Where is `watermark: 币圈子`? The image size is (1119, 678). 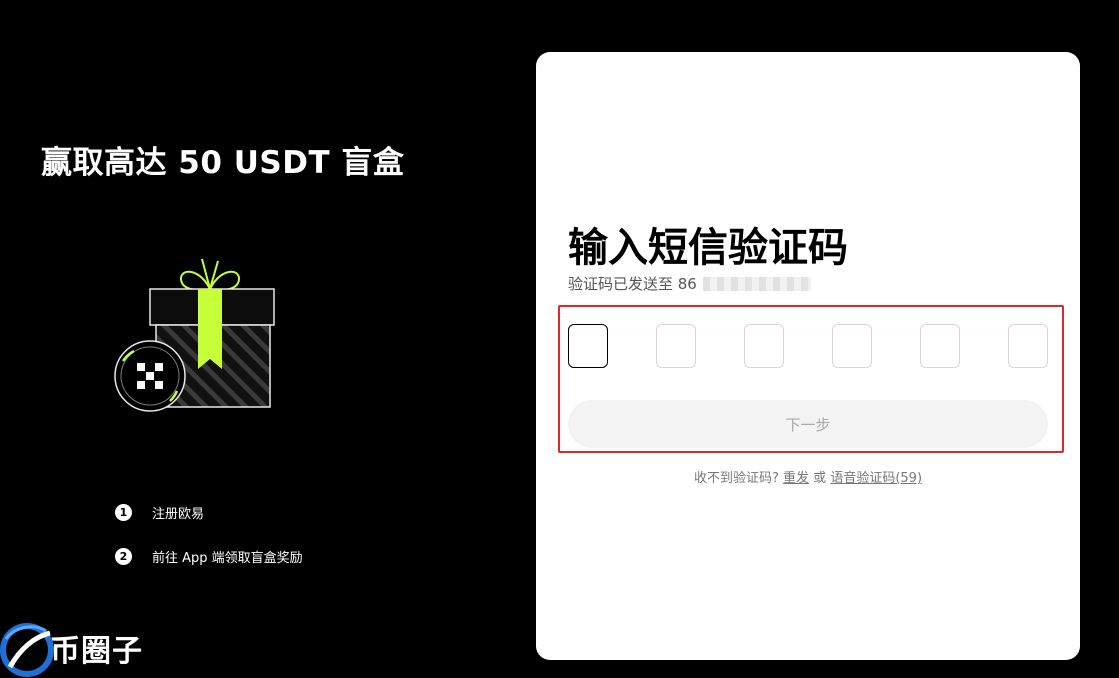
watermark: 币圈子 is located at coordinates (71, 648).